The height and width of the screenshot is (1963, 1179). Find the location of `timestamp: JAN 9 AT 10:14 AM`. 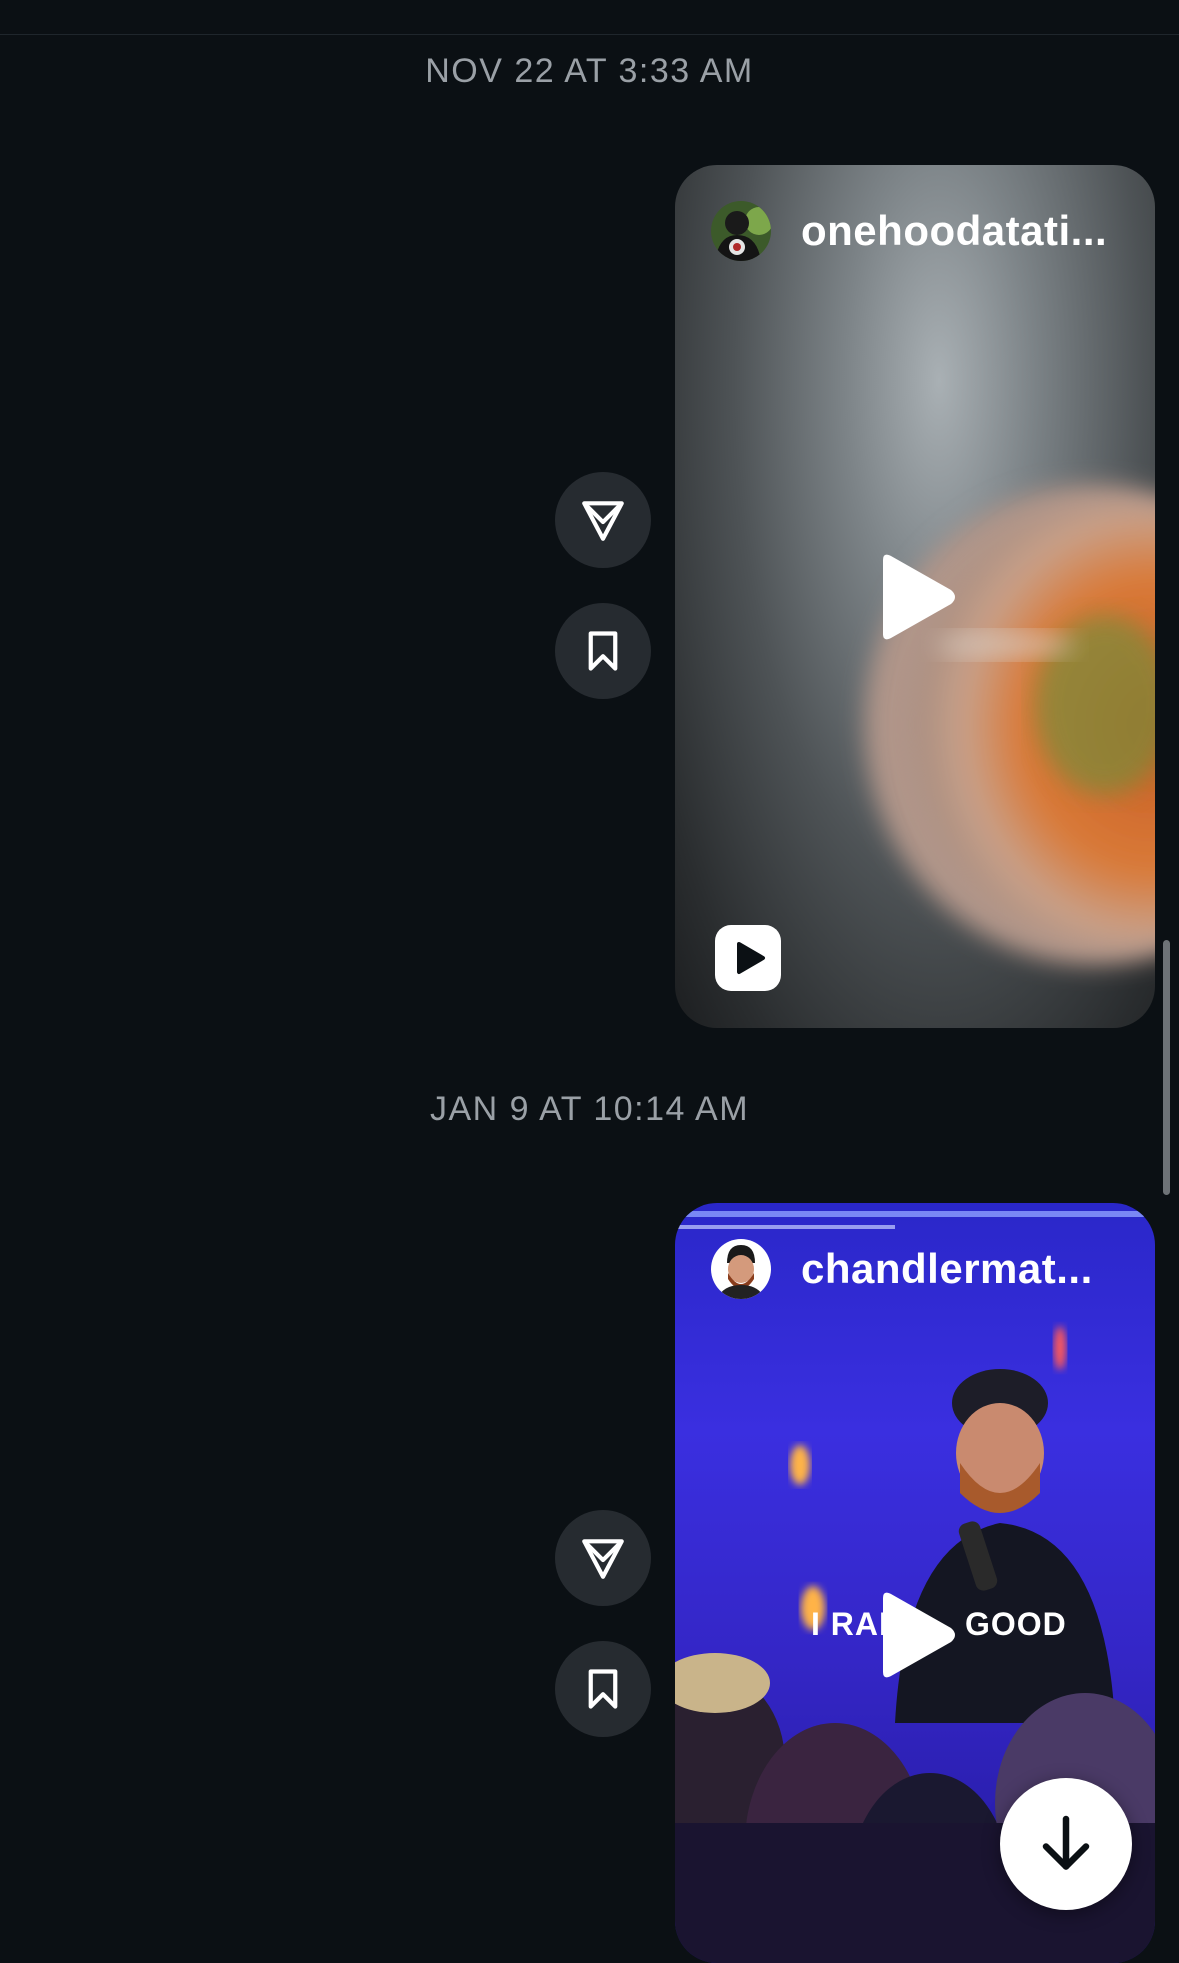

timestamp: JAN 9 AT 10:14 AM is located at coordinates (589, 1109).